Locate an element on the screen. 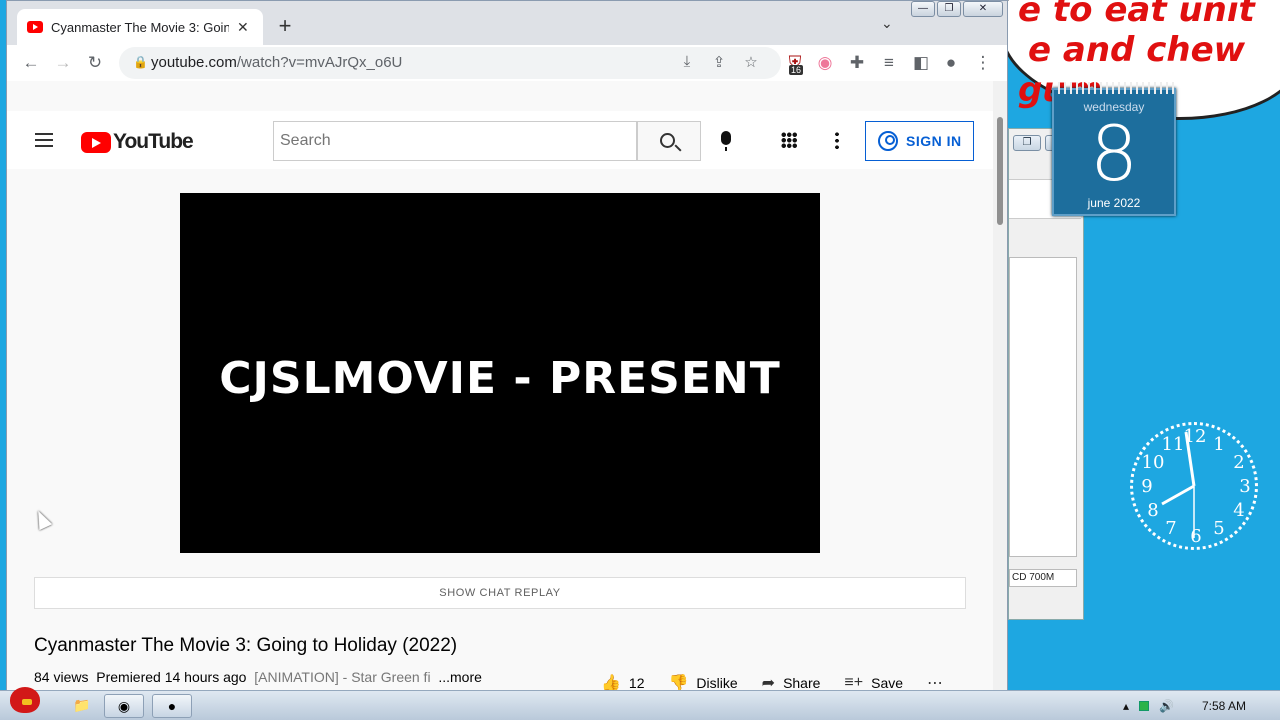  more-horizontal-icon: ⋯ is located at coordinates (935, 683).